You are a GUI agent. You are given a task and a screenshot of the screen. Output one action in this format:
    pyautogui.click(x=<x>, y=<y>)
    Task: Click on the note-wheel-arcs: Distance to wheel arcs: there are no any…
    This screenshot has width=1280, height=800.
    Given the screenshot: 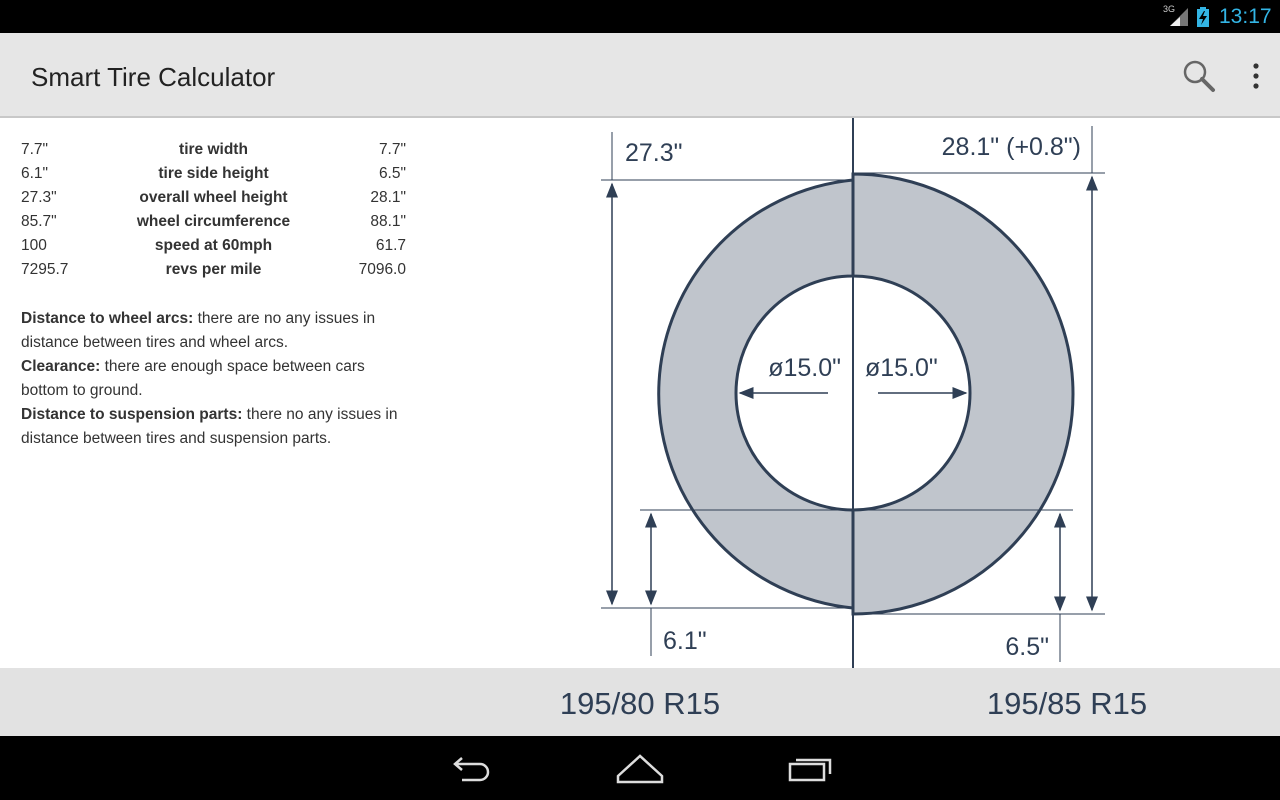 What is the action you would take?
    pyautogui.click(x=213, y=331)
    